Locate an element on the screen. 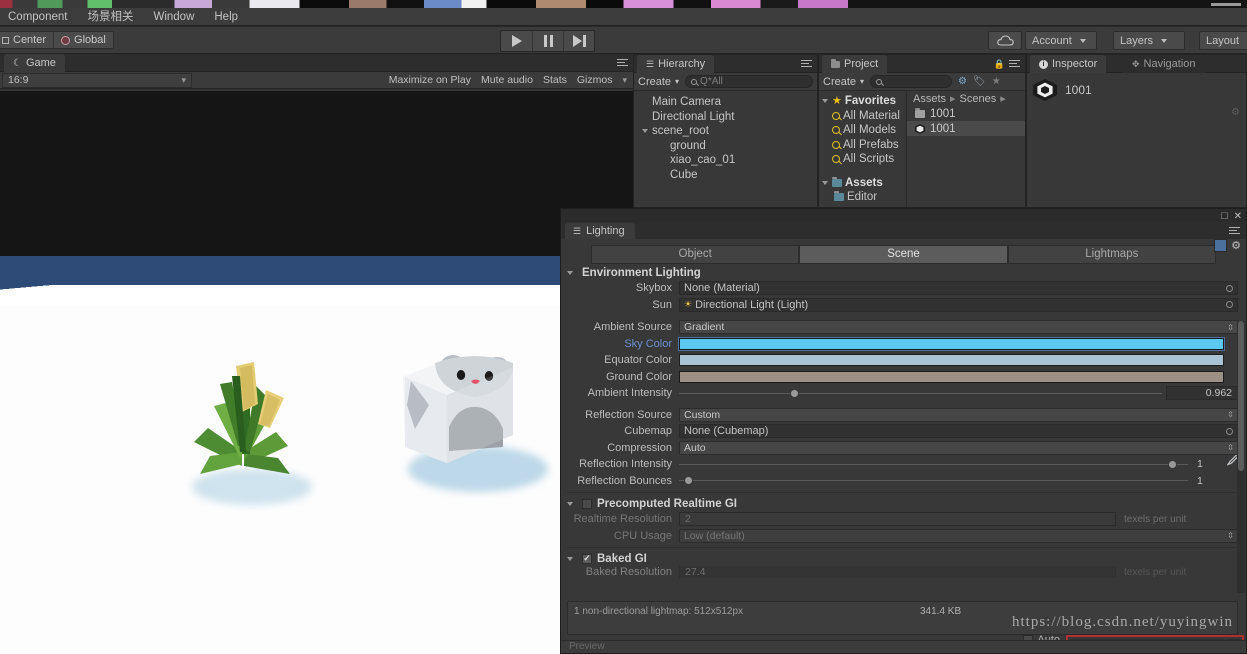 The width and height of the screenshot is (1247, 654). hierarchy-item-ground: ground is located at coordinates (725, 146).